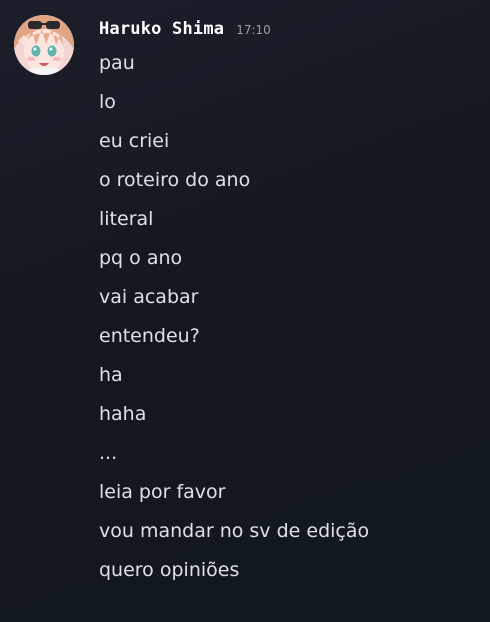 The width and height of the screenshot is (490, 622). I want to click on message-line: ha, so click(111, 375).